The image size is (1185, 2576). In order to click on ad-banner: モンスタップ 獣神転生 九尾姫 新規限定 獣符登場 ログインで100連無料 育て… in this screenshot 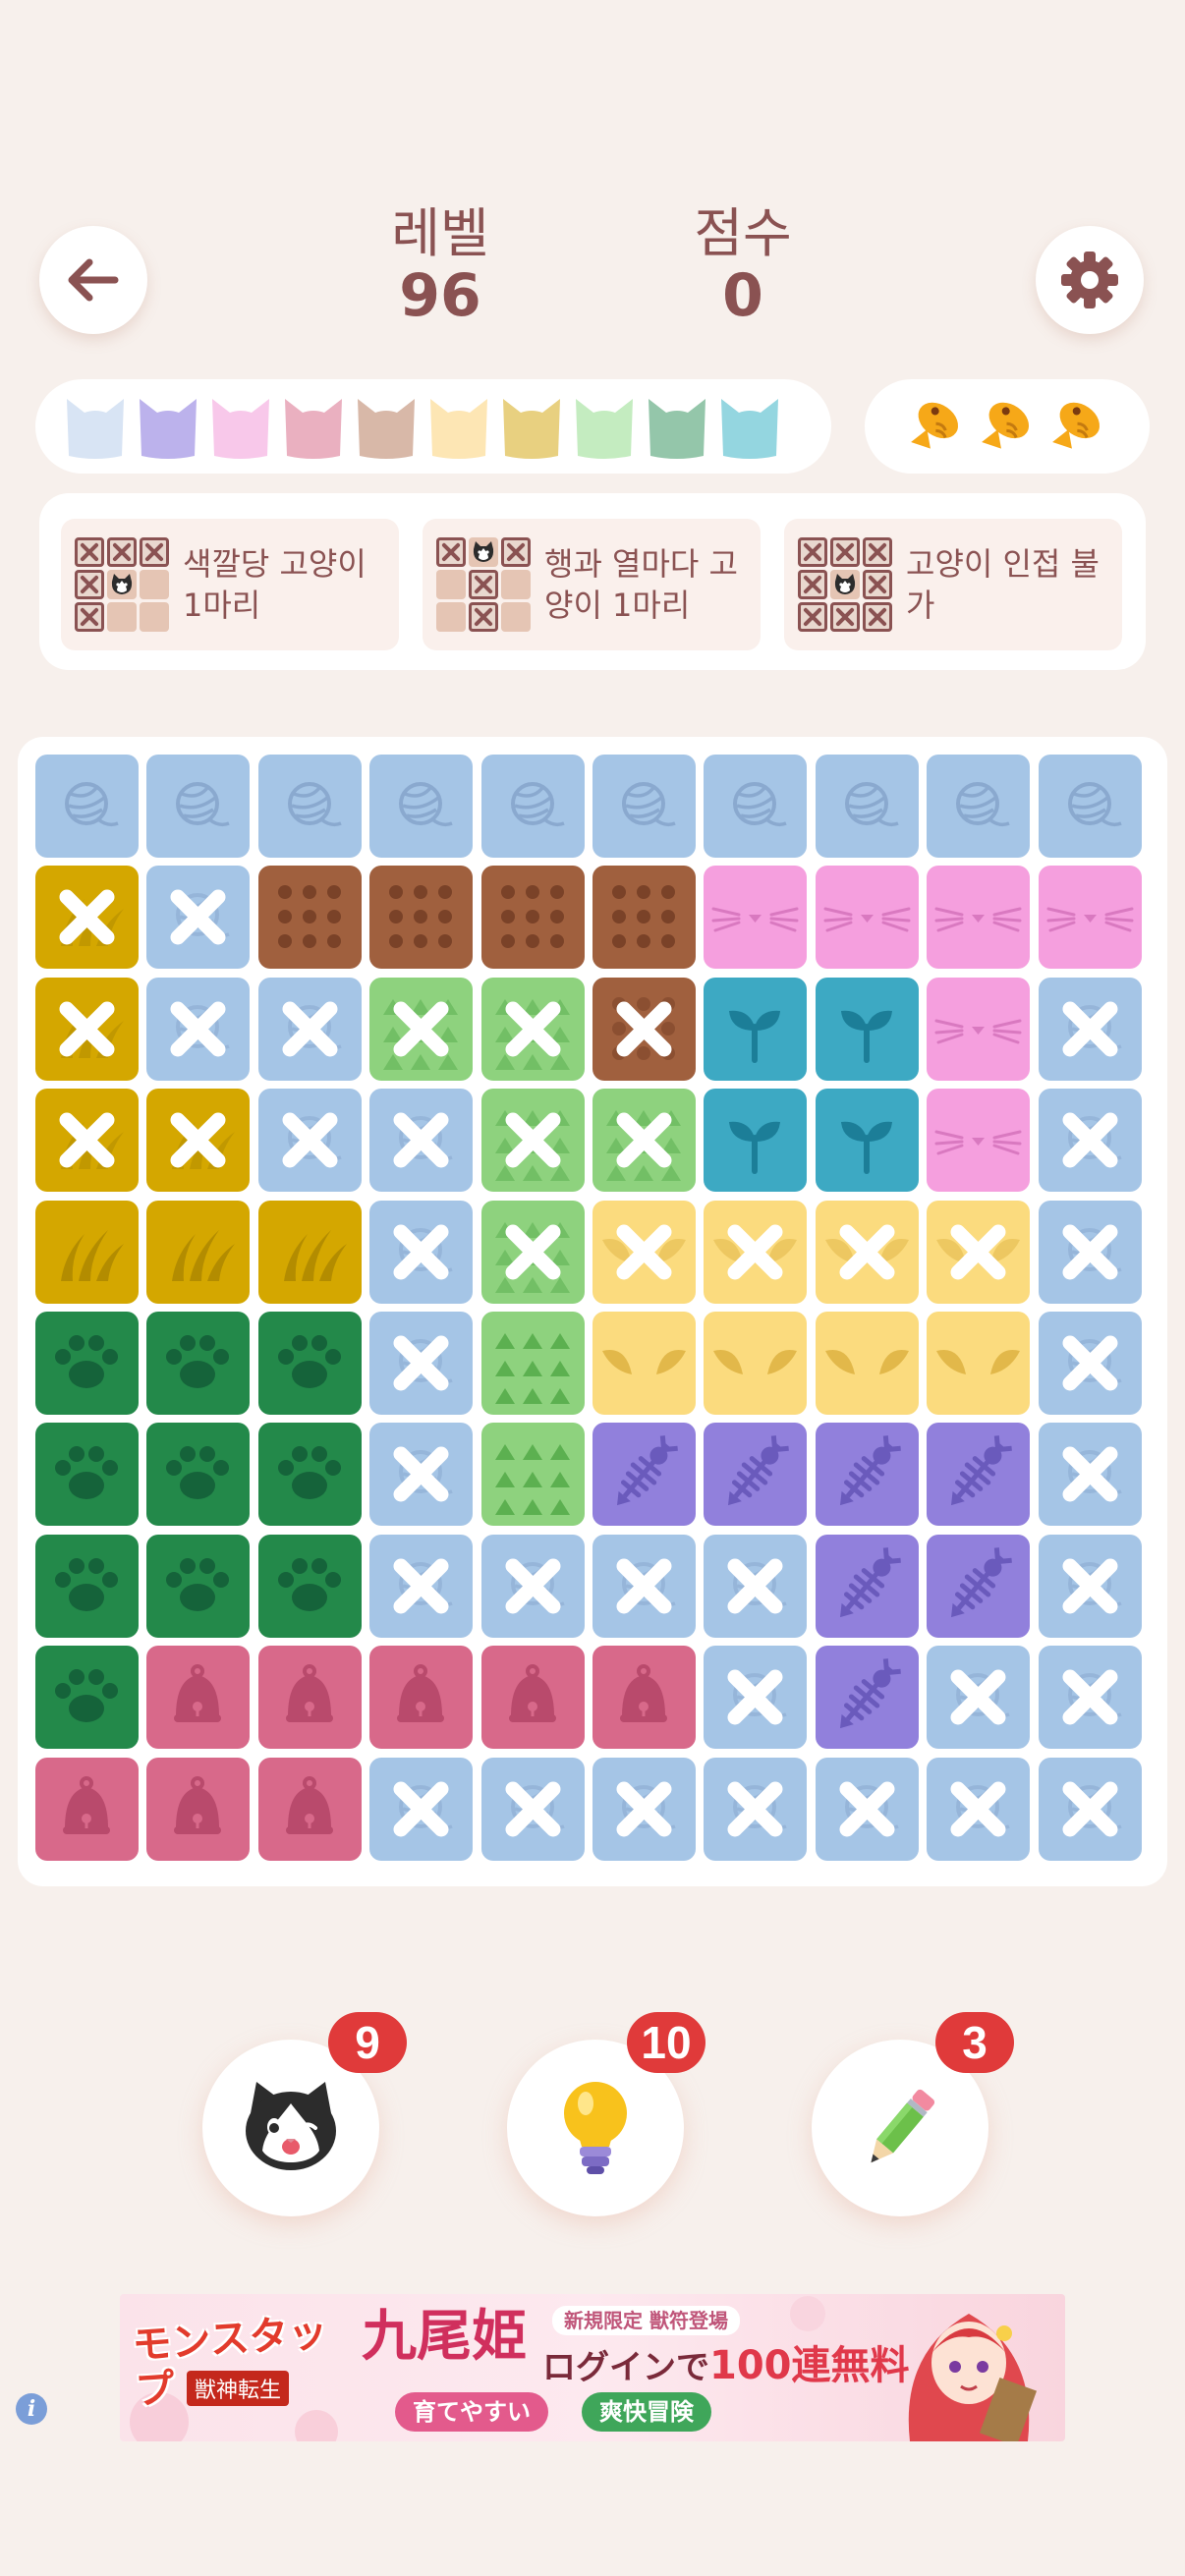, I will do `click(592, 2367)`.